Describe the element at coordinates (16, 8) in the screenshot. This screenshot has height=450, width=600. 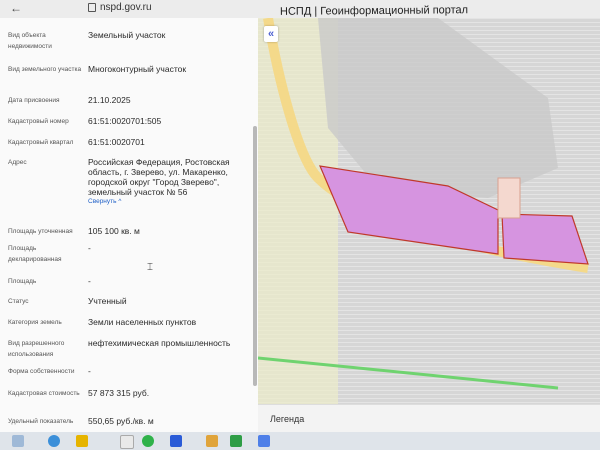
I see `back-arrow-icon: ←` at that location.